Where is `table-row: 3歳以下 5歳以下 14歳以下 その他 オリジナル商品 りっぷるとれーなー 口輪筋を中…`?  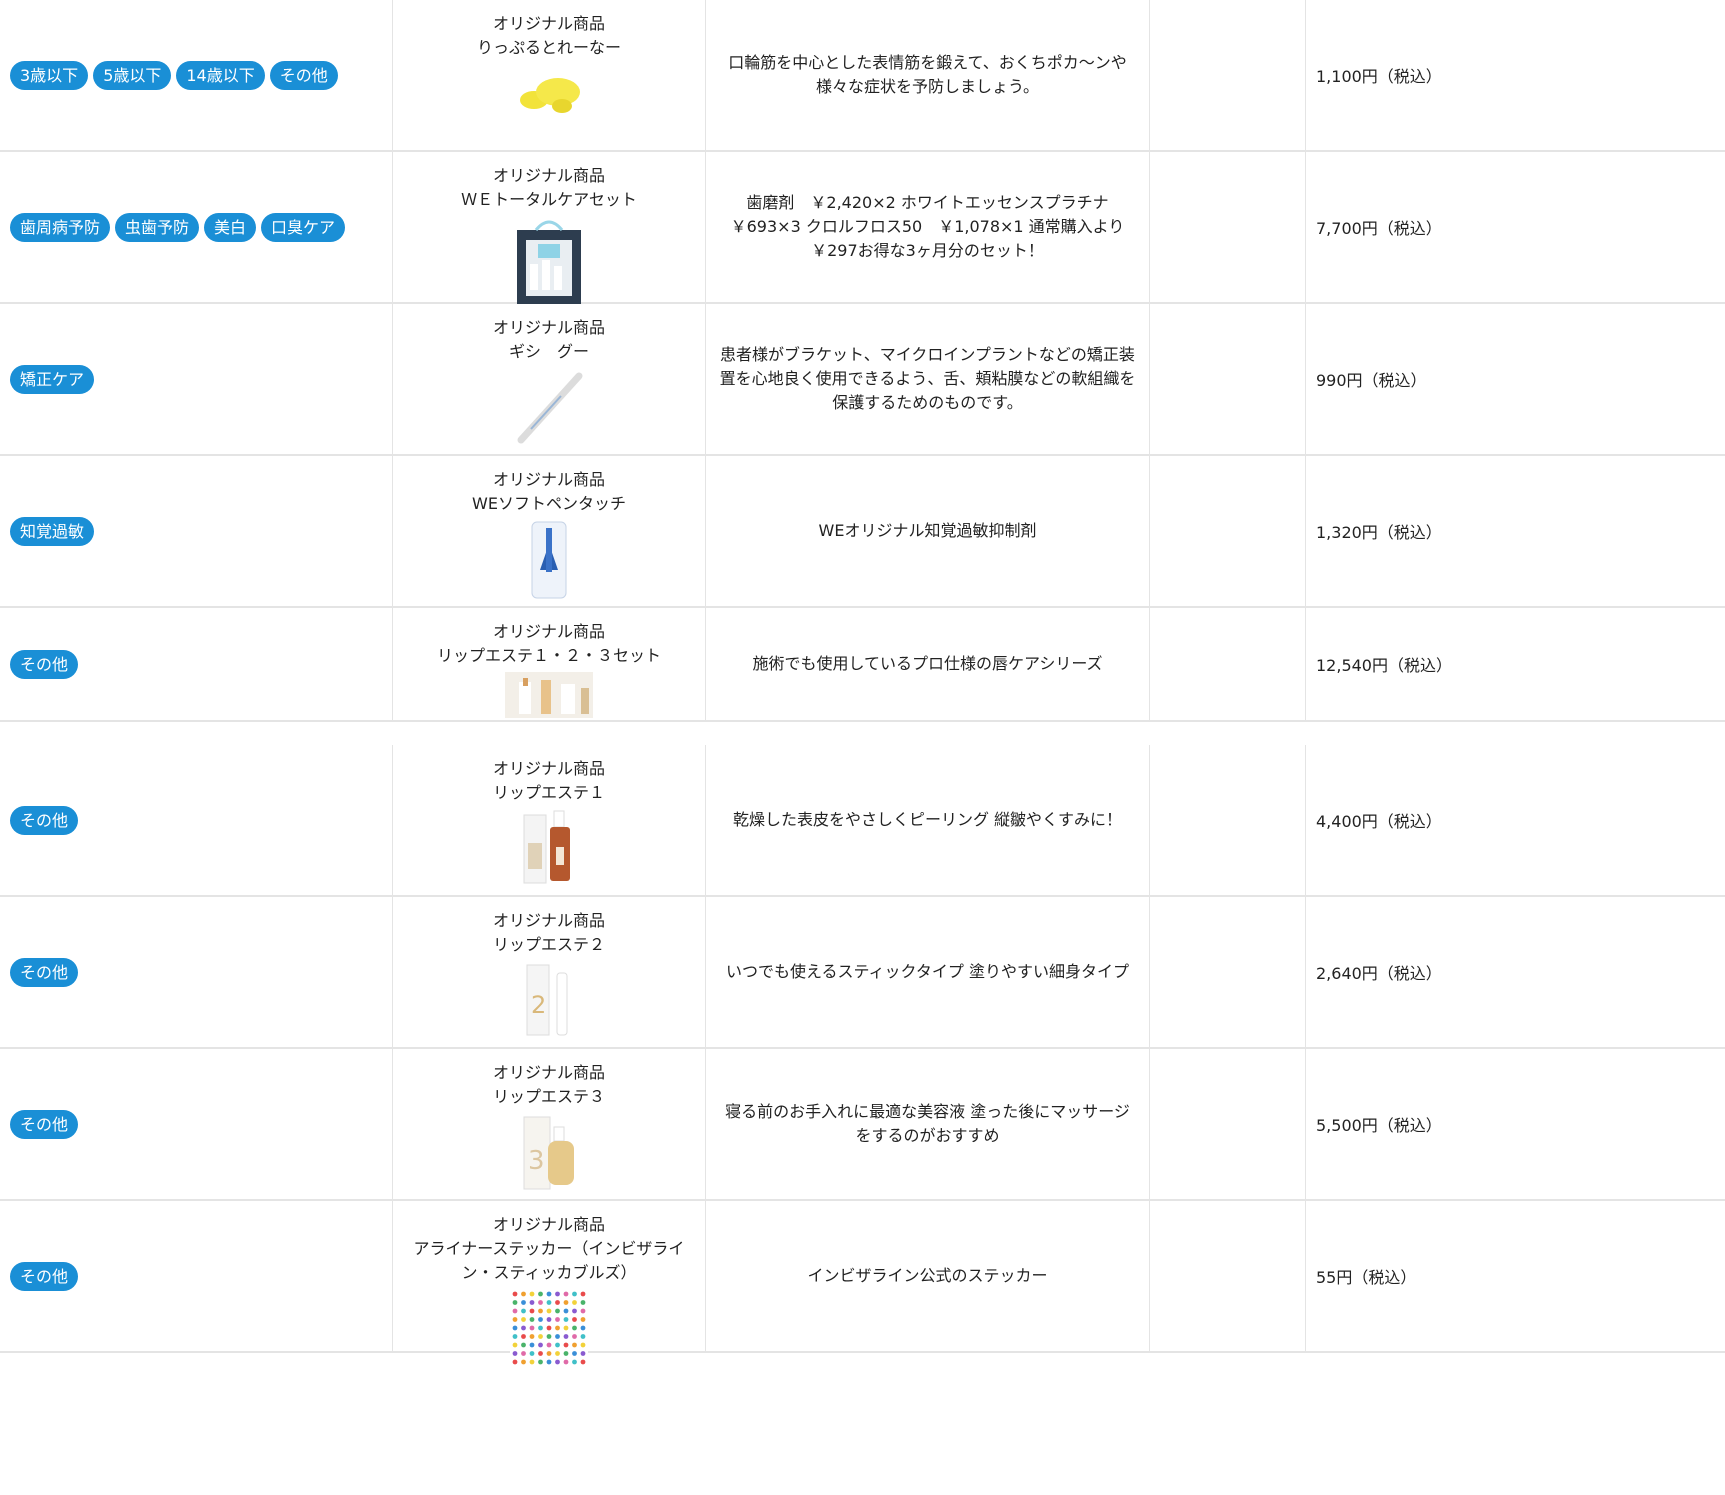
table-row: 3歳以下 5歳以下 14歳以下 その他 オリジナル商品 りっぷるとれーなー 口輪筋を中… is located at coordinates (862, 76).